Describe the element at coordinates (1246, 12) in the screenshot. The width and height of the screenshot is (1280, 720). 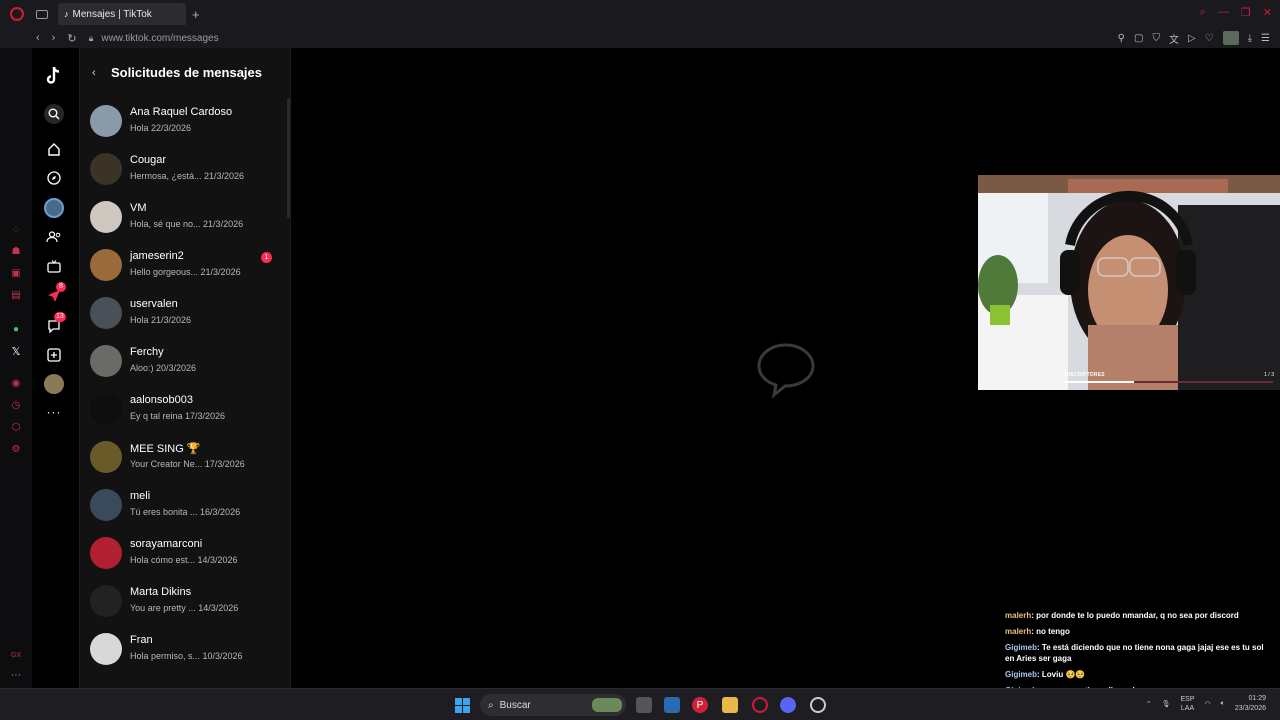
I see `maximize-button: ❐` at that location.